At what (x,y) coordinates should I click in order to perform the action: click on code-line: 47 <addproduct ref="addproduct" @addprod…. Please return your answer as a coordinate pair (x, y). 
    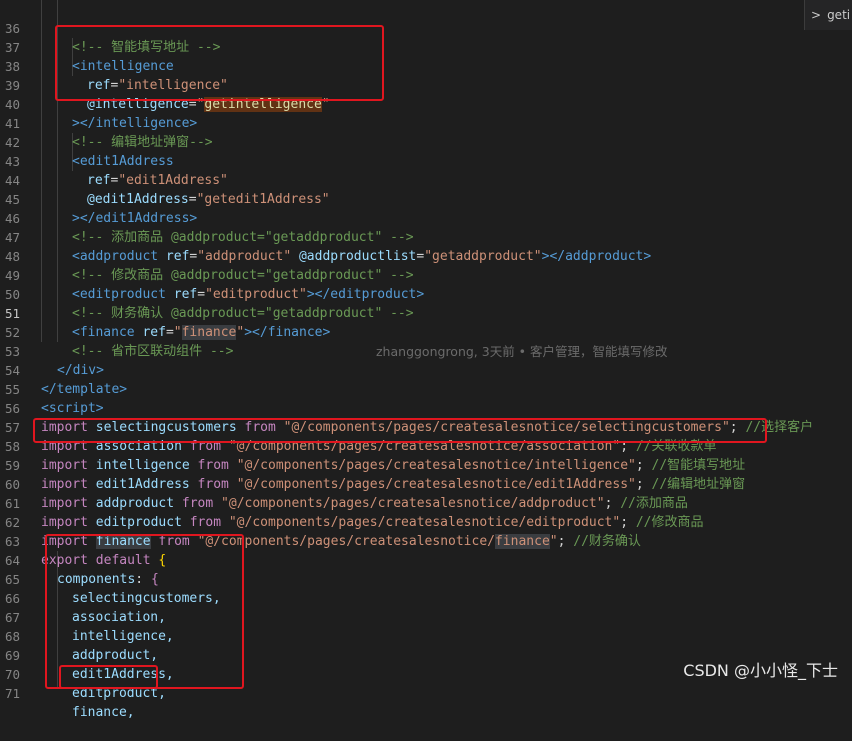
    Looking at the image, I should click on (426, 236).